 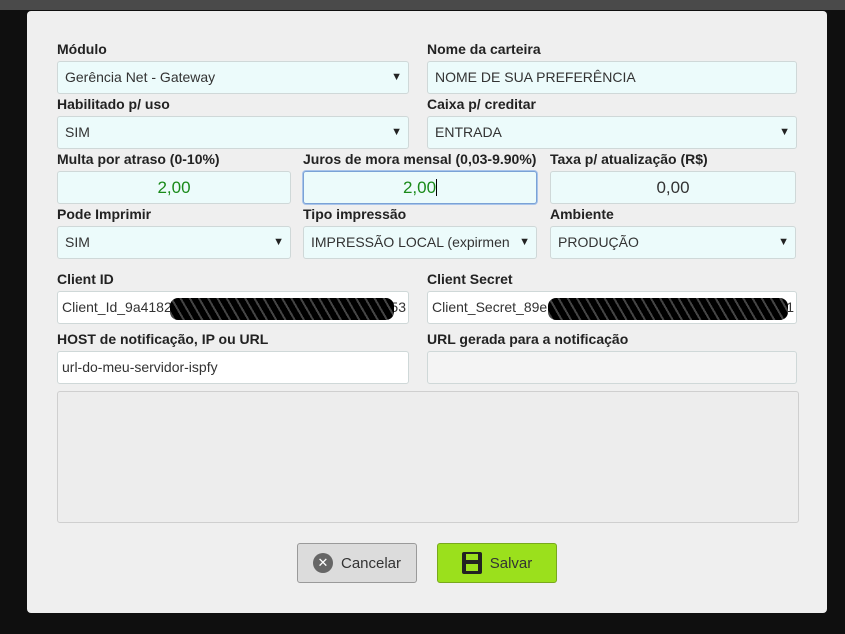 What do you see at coordinates (612, 367) in the screenshot?
I see `url-gerada-input` at bounding box center [612, 367].